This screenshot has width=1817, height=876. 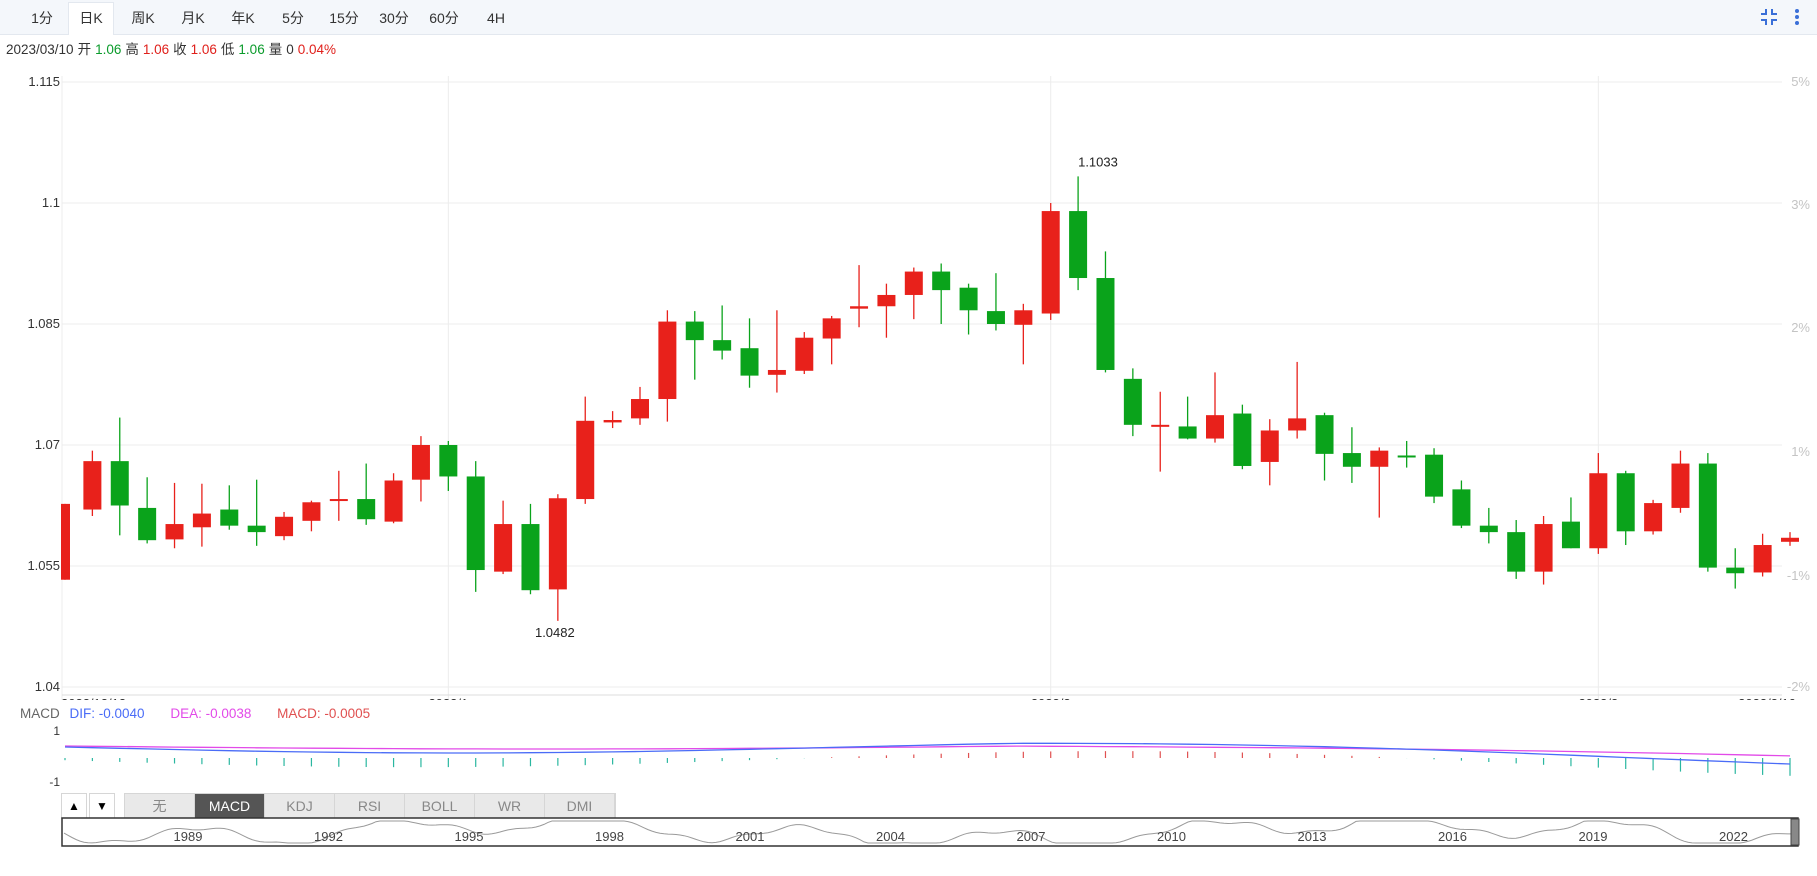 What do you see at coordinates (440, 806) in the screenshot?
I see `indicator-tab-4: BOLL` at bounding box center [440, 806].